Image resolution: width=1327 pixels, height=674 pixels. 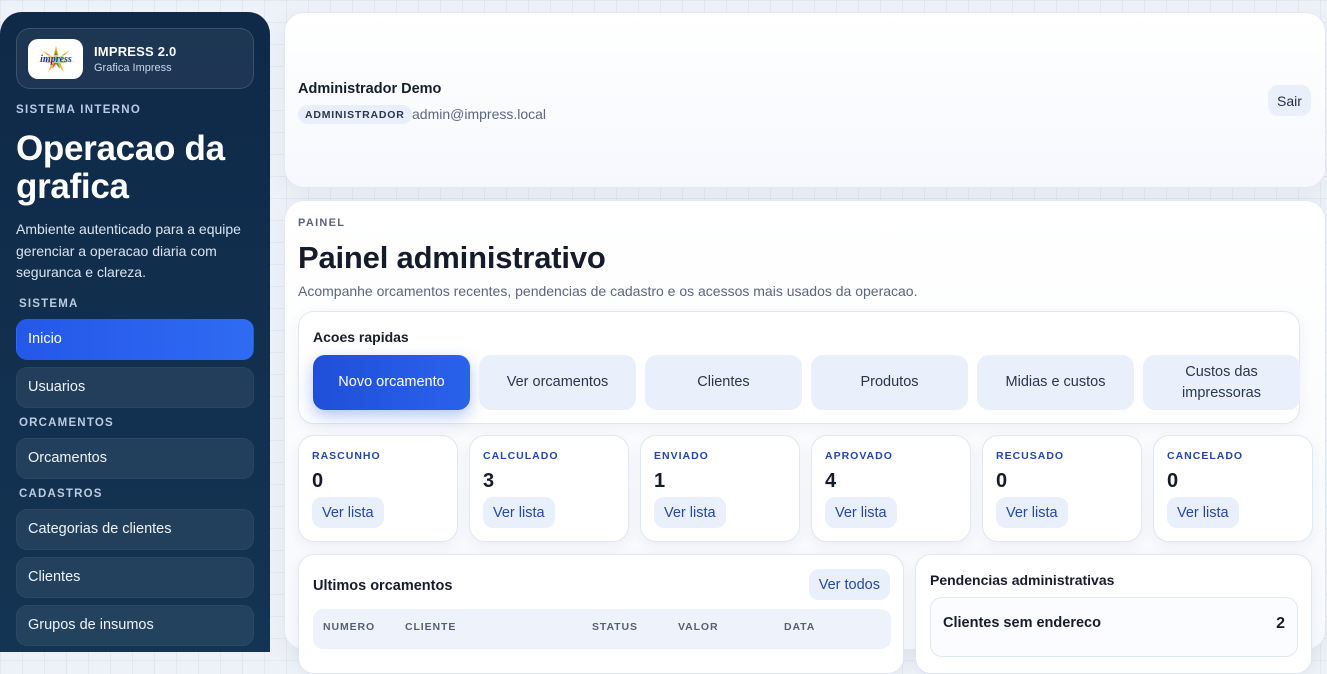 What do you see at coordinates (1114, 627) in the screenshot?
I see `pending-item: Clientes sem endereco 2` at bounding box center [1114, 627].